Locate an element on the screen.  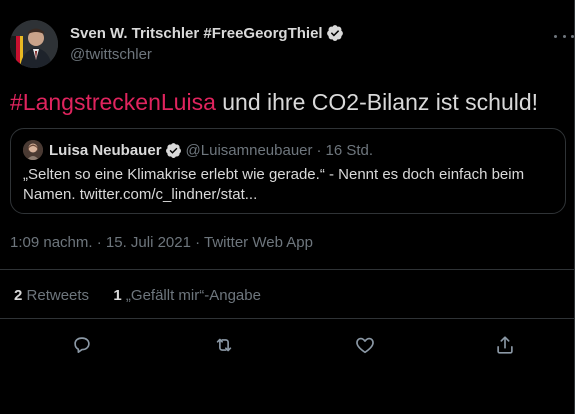
retweets-count: 2 is located at coordinates (18, 295).